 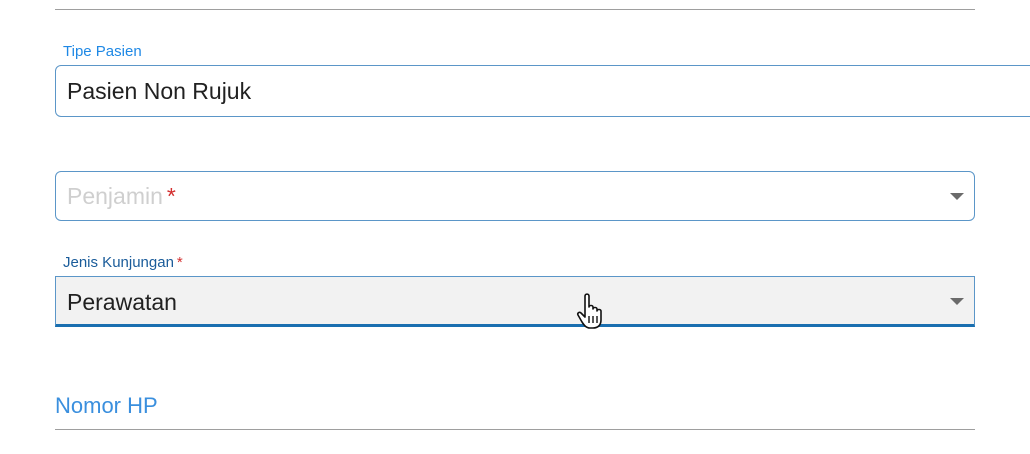 I want to click on jenis-kunjungan-select: Perawatan, so click(x=515, y=301).